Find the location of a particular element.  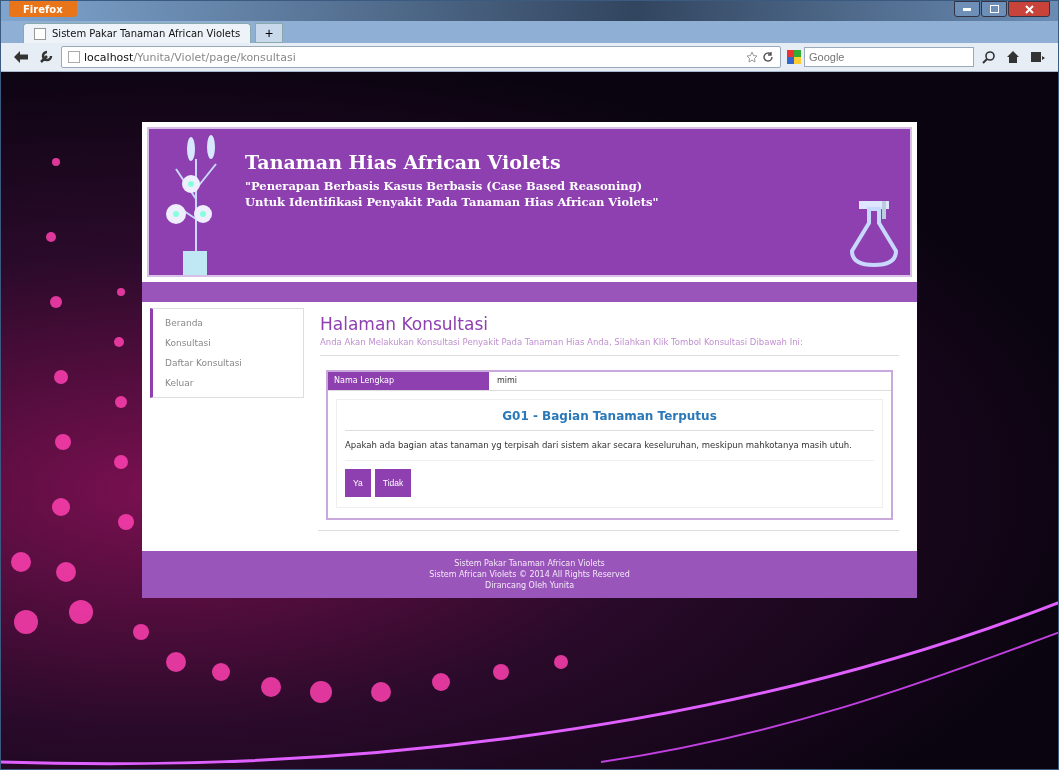

answer-button: Ya is located at coordinates (358, 482).